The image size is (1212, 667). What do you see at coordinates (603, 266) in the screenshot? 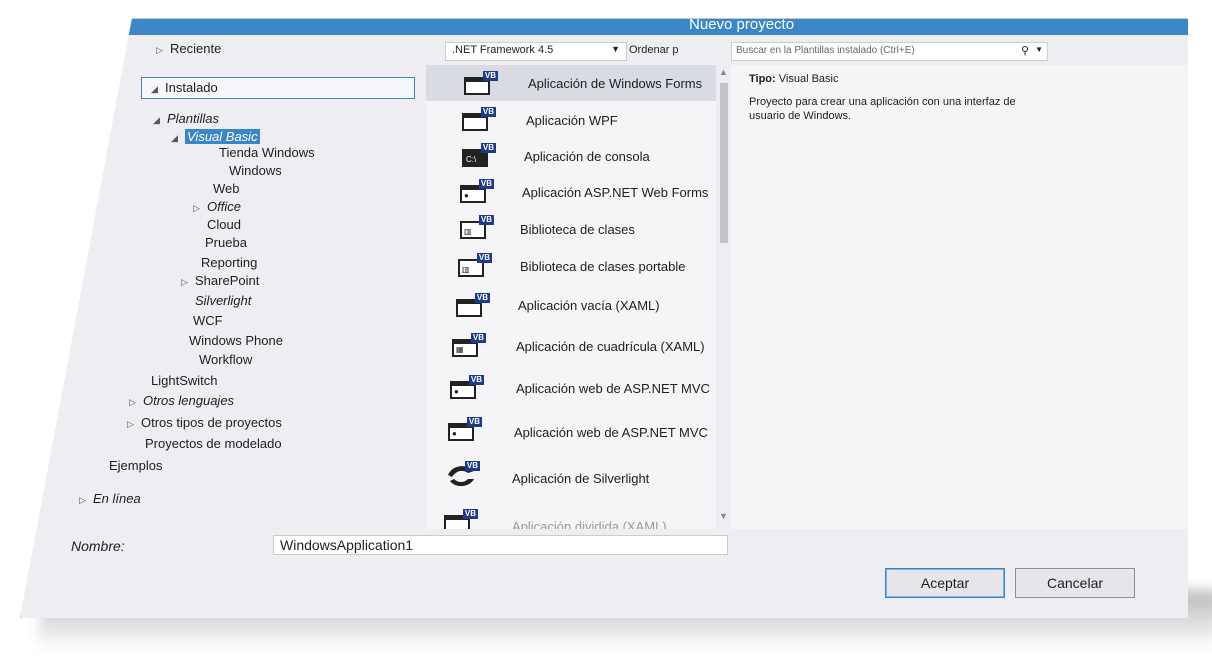
I see `template-label: Biblioteca de clases portable` at bounding box center [603, 266].